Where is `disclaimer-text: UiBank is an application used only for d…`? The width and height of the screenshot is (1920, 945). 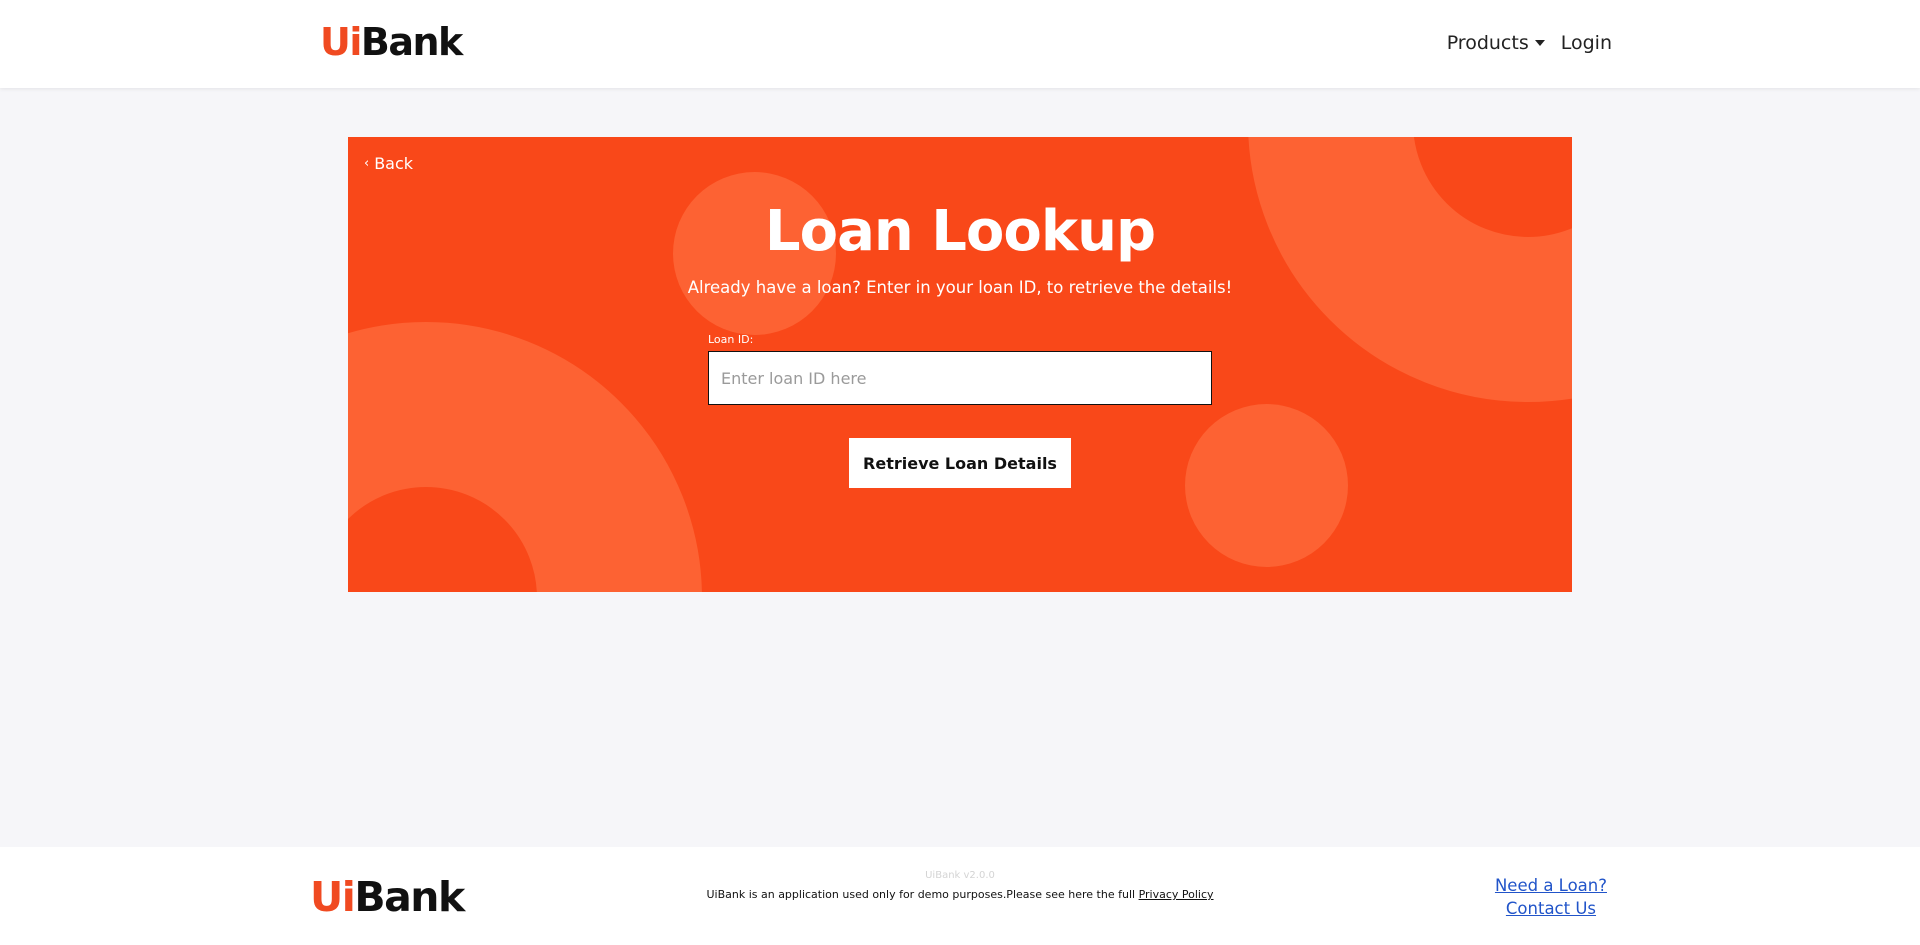
disclaimer-text: UiBank is an application used only for d… is located at coordinates (922, 894).